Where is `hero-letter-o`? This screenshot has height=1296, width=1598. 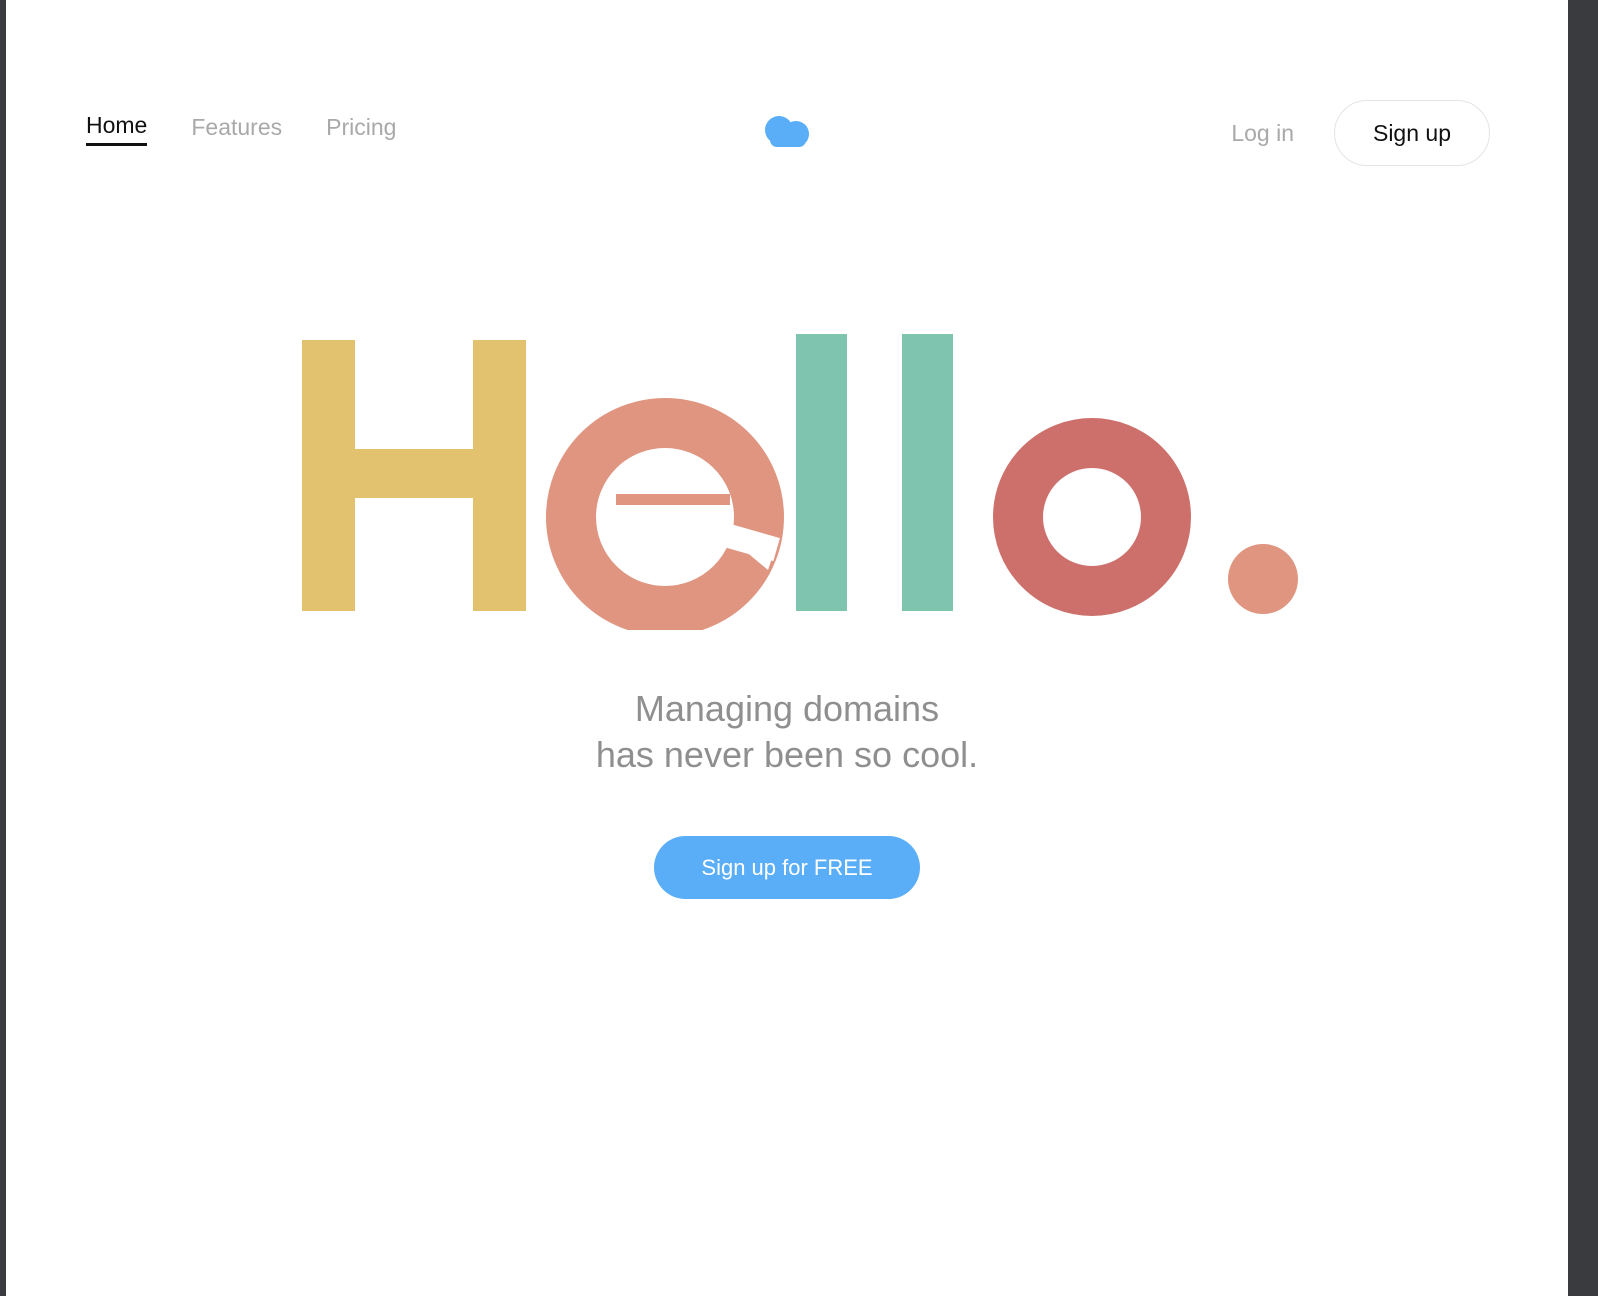 hero-letter-o is located at coordinates (1092, 517).